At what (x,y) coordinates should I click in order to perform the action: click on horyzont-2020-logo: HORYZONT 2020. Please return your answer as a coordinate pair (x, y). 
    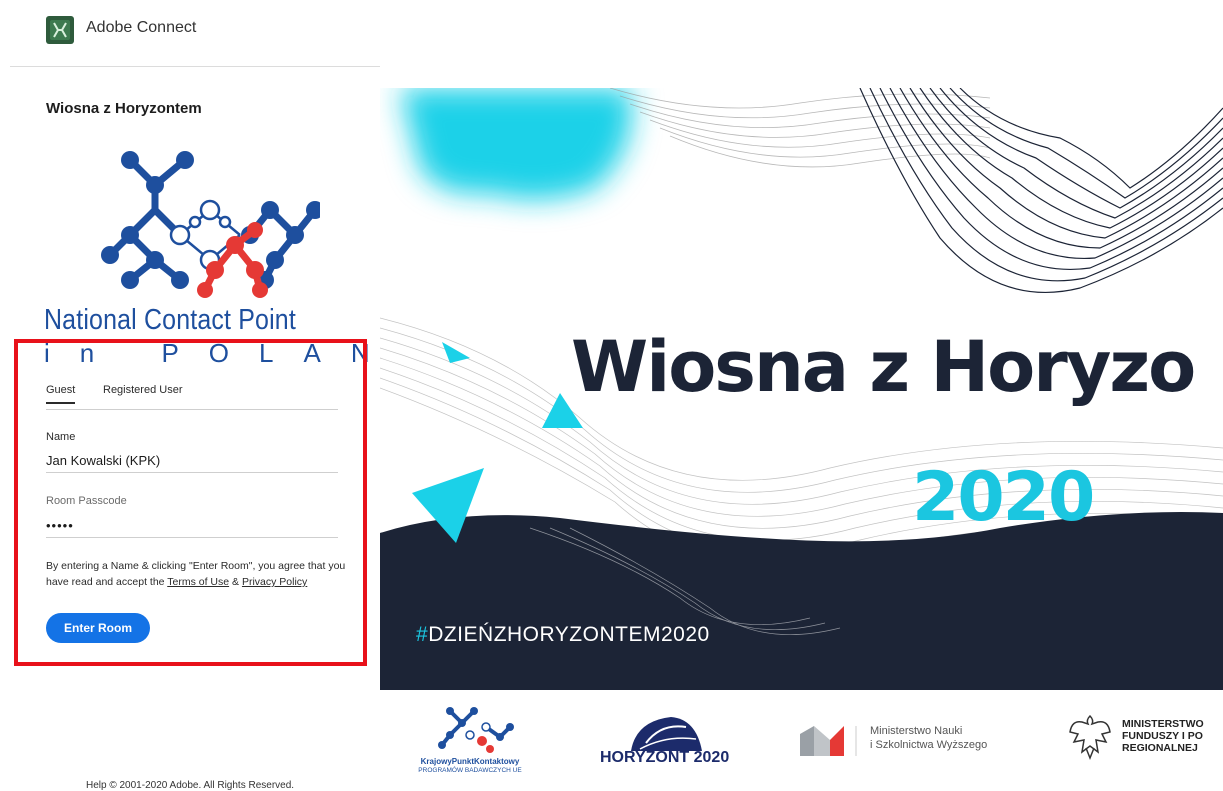
    Looking at the image, I should click on (663, 743).